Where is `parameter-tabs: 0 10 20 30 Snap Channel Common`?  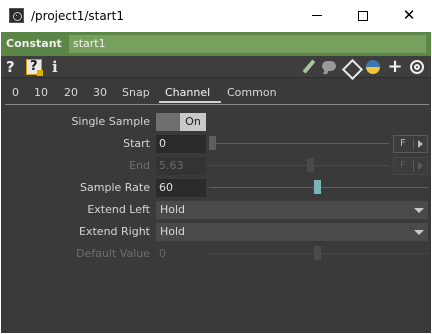
parameter-tabs: 0 10 20 30 Snap Channel Common is located at coordinates (216, 94).